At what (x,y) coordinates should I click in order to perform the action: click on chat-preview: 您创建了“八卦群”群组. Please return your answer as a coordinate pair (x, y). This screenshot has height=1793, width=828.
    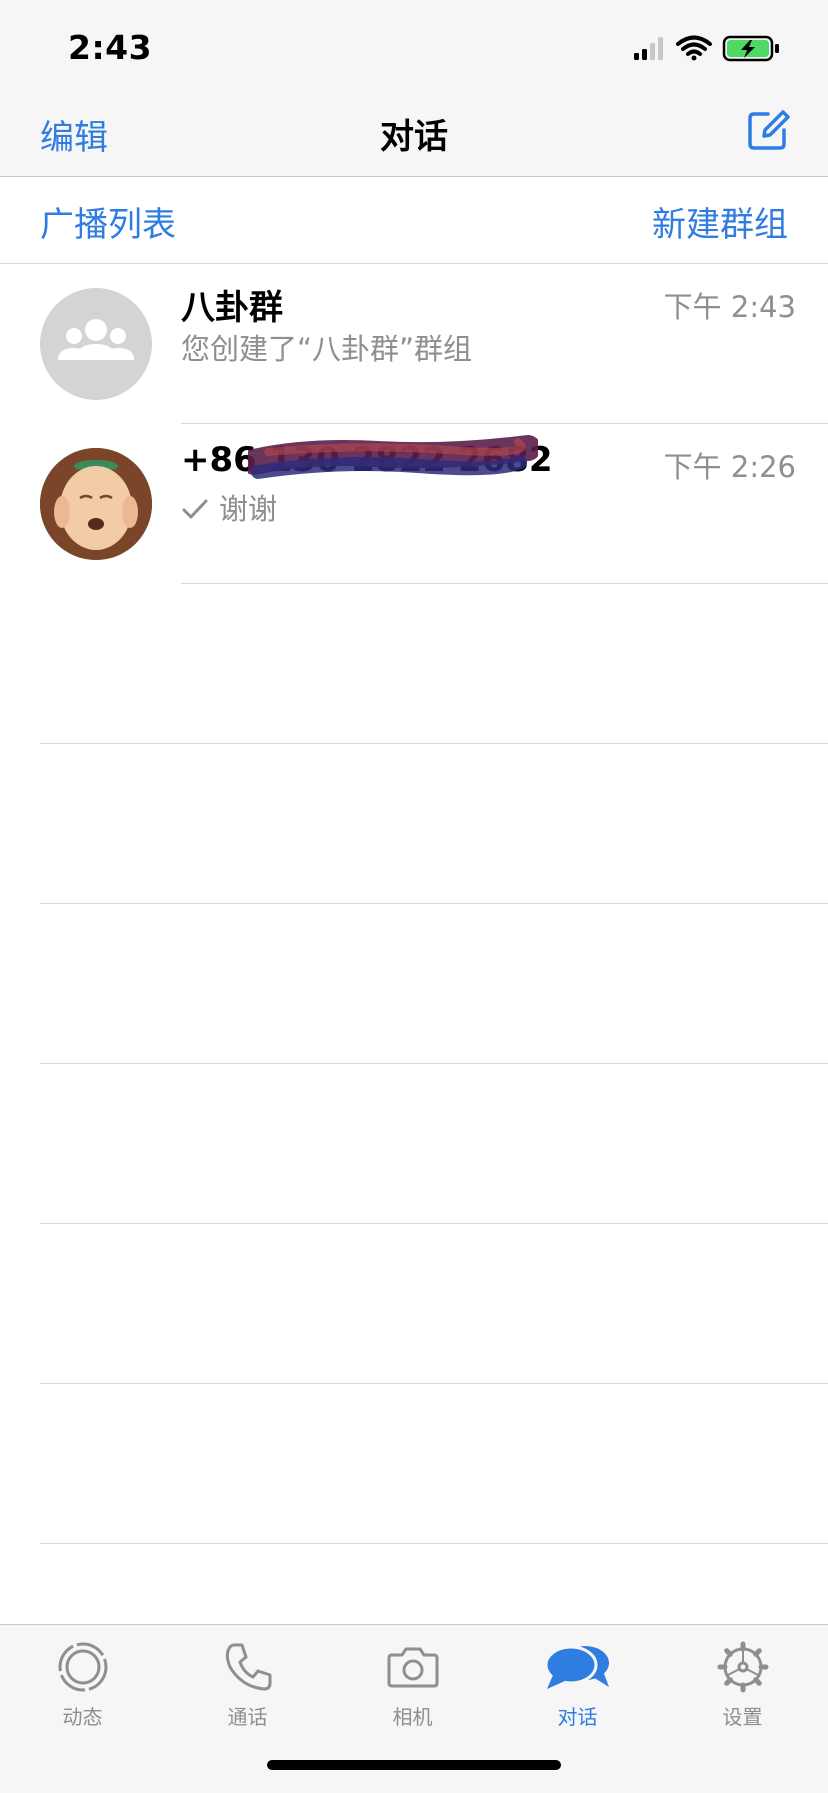
    Looking at the image, I should click on (327, 349).